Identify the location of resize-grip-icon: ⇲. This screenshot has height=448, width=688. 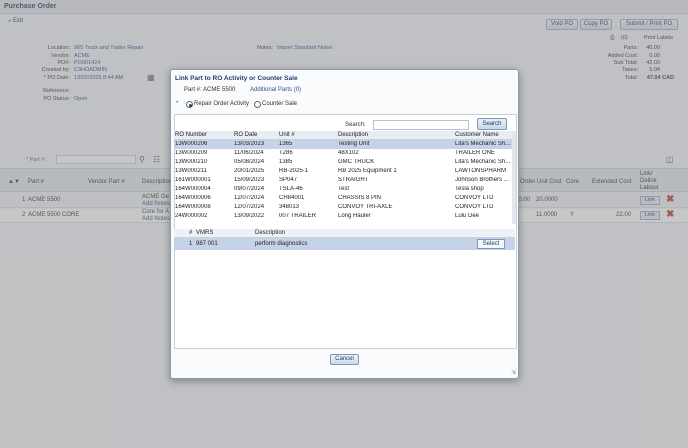
(513, 372).